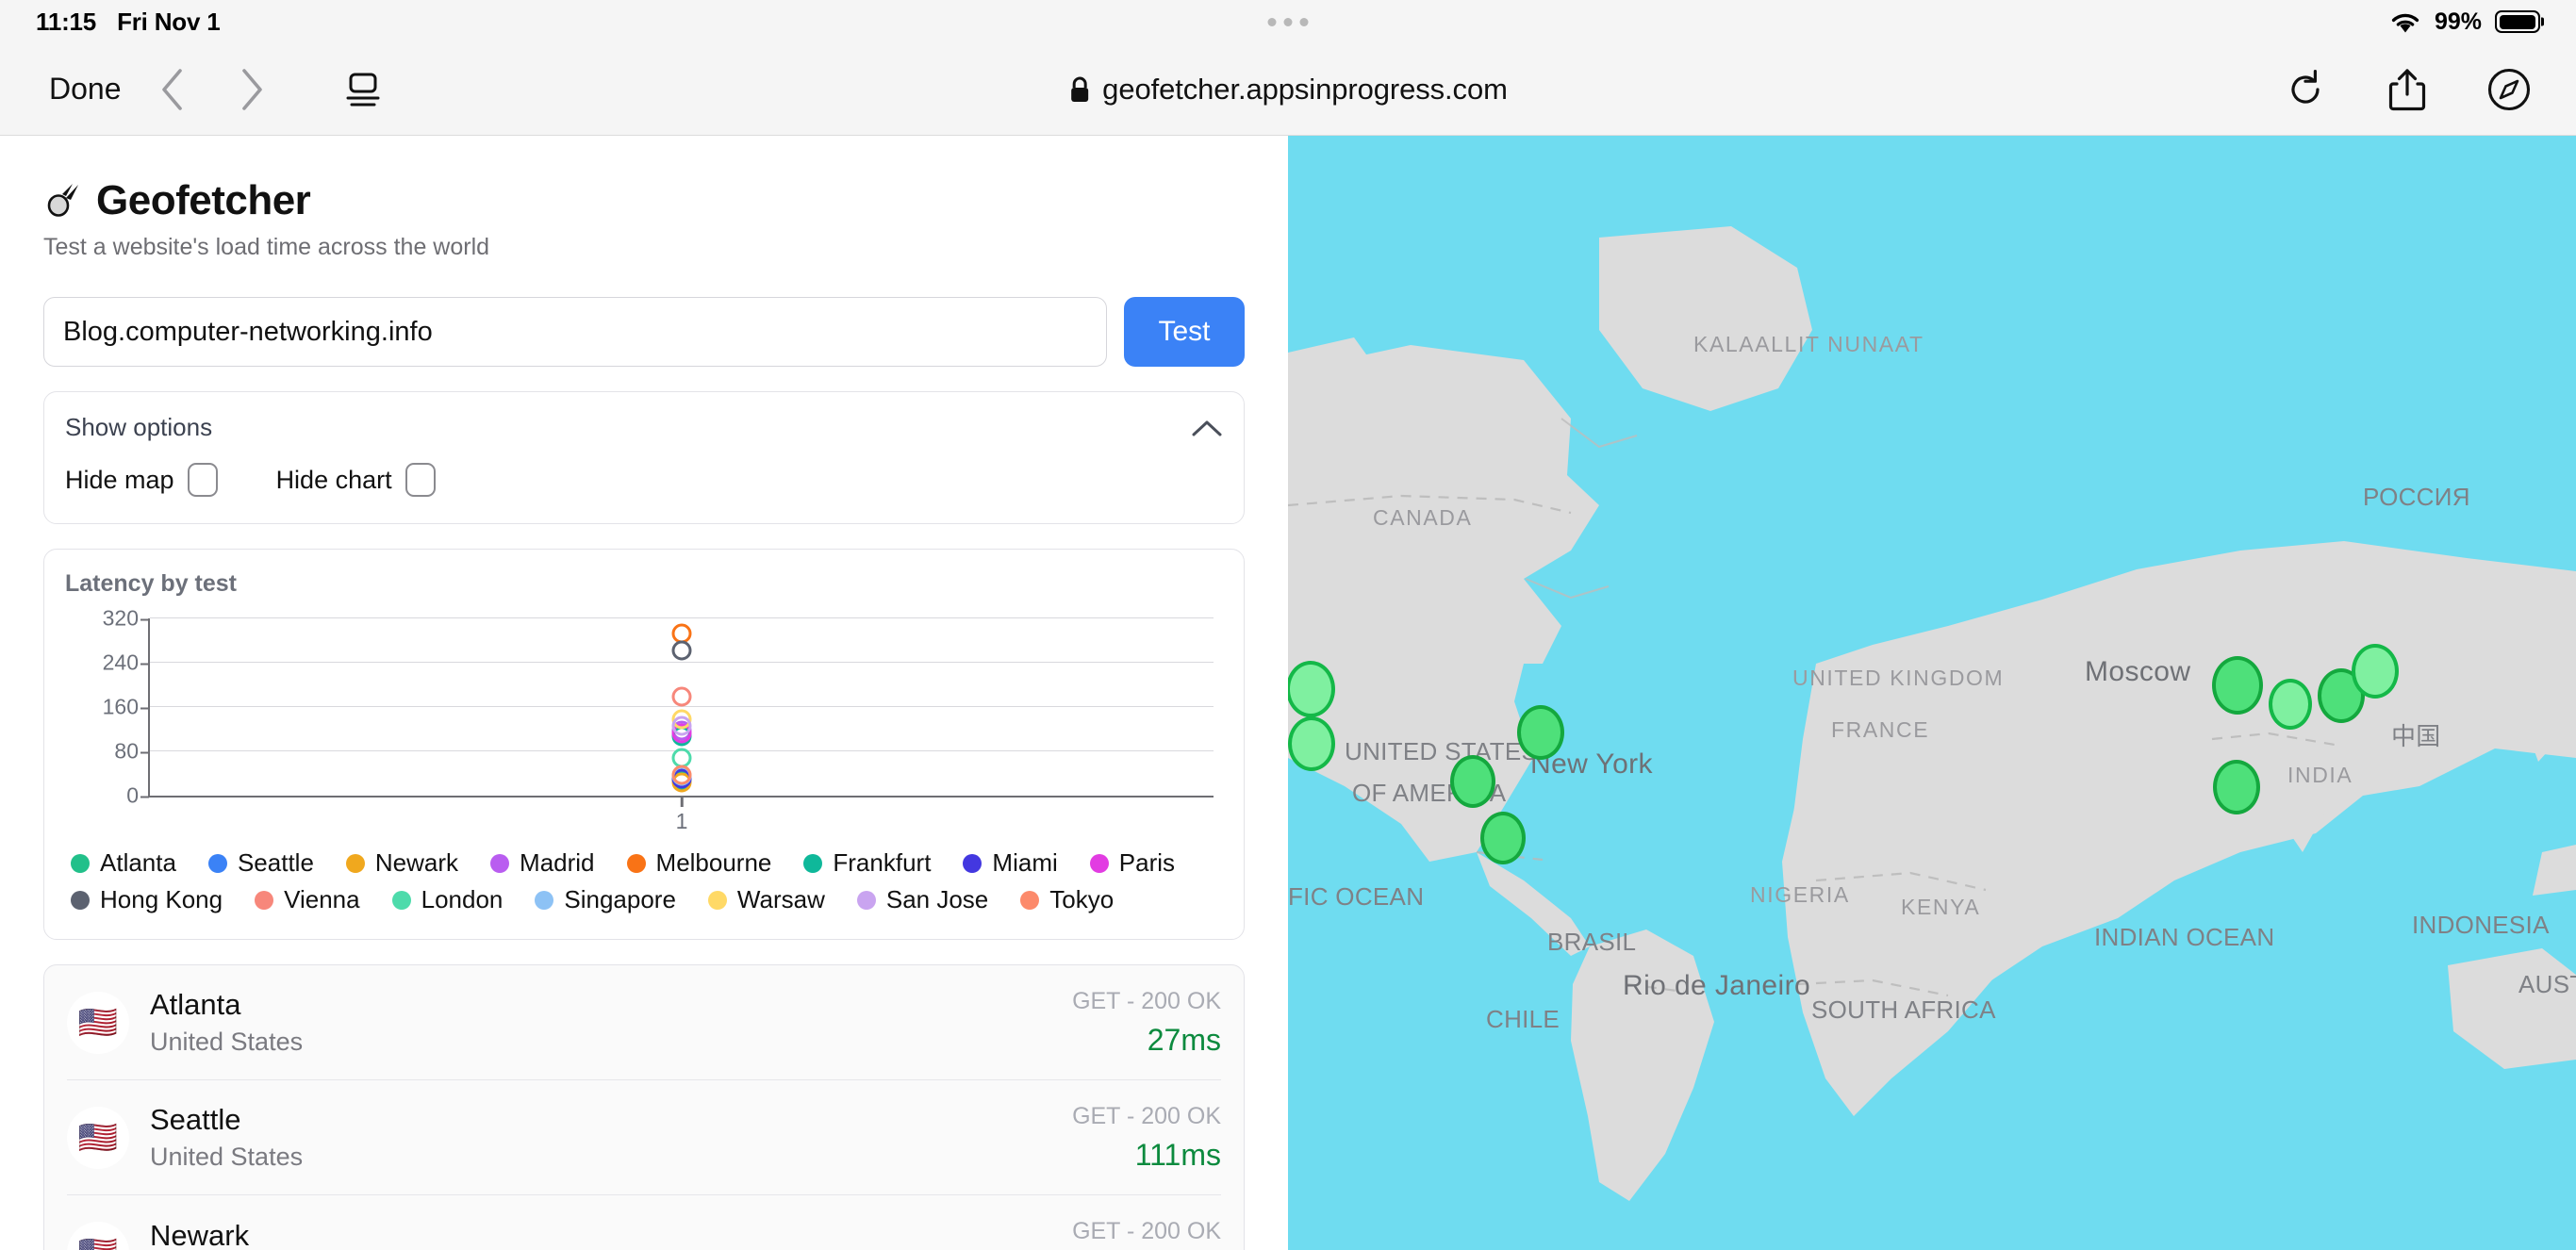 Image resolution: width=2576 pixels, height=1250 pixels. I want to click on app-header: Geofetcher, so click(644, 200).